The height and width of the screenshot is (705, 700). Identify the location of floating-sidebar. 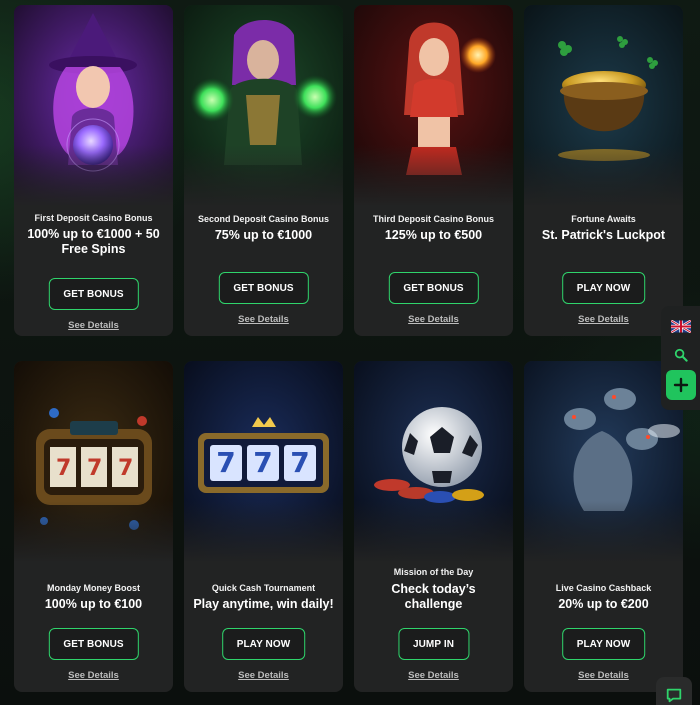
(680, 358).